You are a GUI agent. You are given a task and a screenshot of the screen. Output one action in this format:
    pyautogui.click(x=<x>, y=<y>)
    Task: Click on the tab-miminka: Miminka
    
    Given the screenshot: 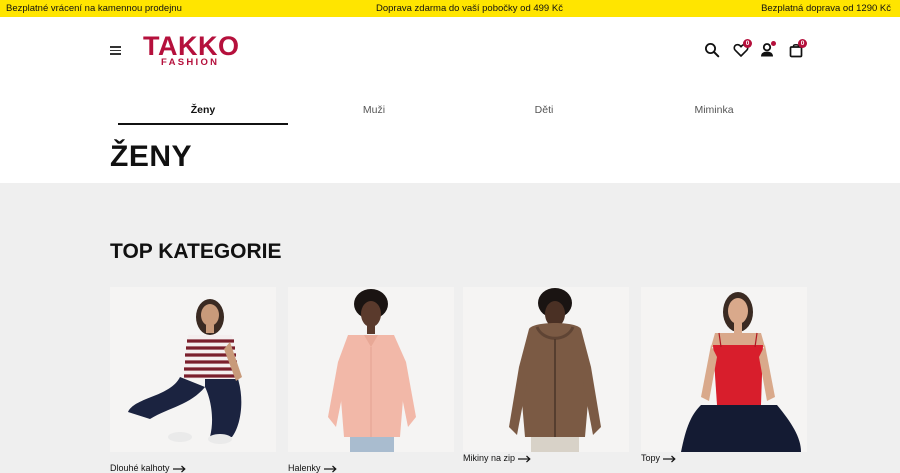 What is the action you would take?
    pyautogui.click(x=714, y=112)
    